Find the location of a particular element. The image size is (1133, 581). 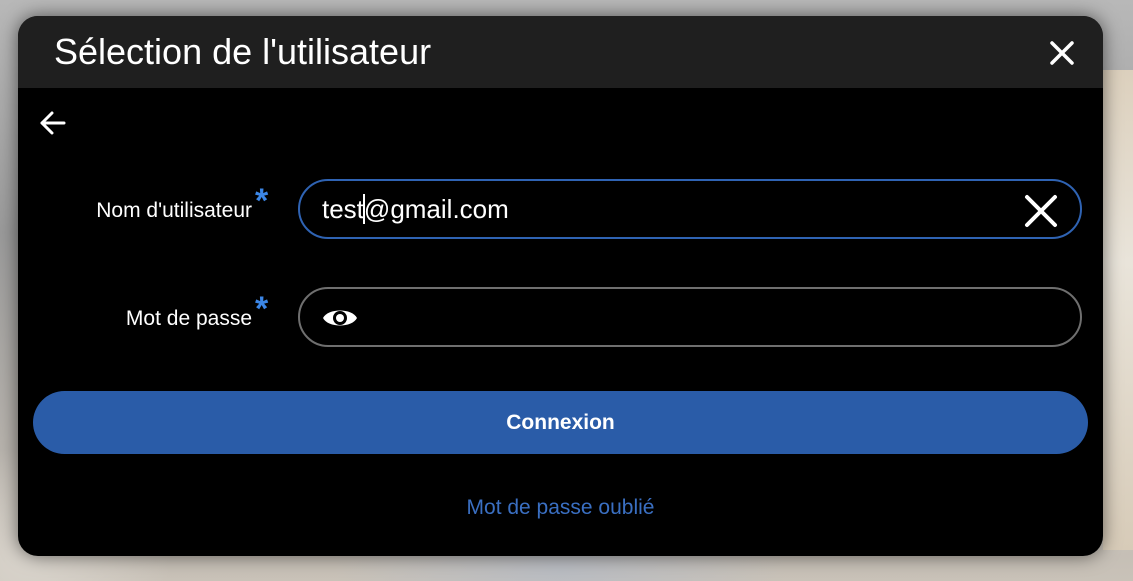

dialog-header: Sélection de l'utilisateur is located at coordinates (560, 52).